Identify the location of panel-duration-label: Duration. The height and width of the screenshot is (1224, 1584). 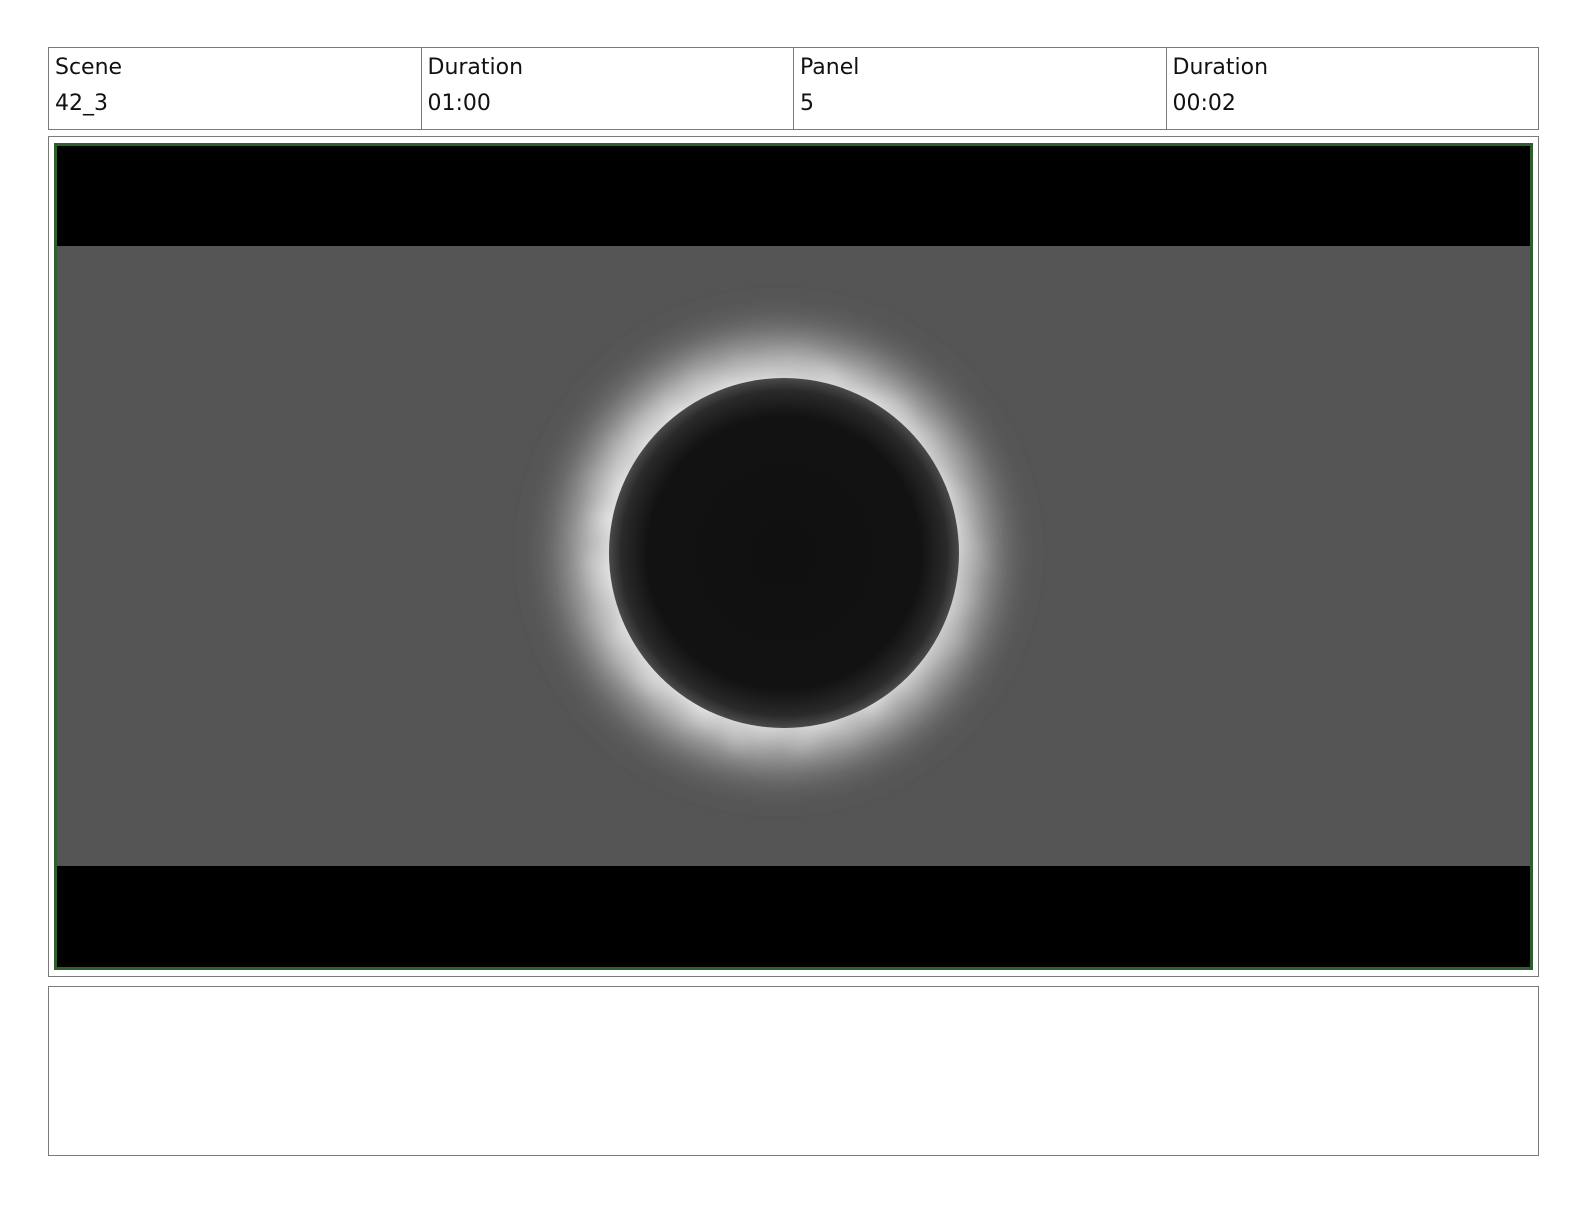
(1220, 67).